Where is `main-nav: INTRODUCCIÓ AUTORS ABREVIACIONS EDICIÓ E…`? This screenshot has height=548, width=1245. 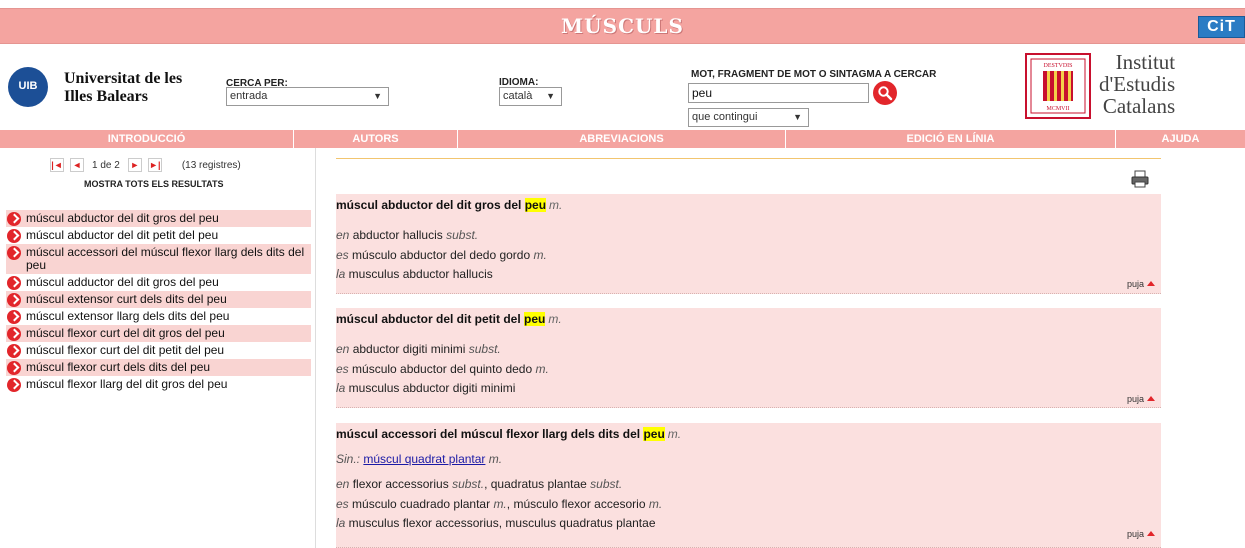 main-nav: INTRODUCCIÓ AUTORS ABREVIACIONS EDICIÓ E… is located at coordinates (622, 139).